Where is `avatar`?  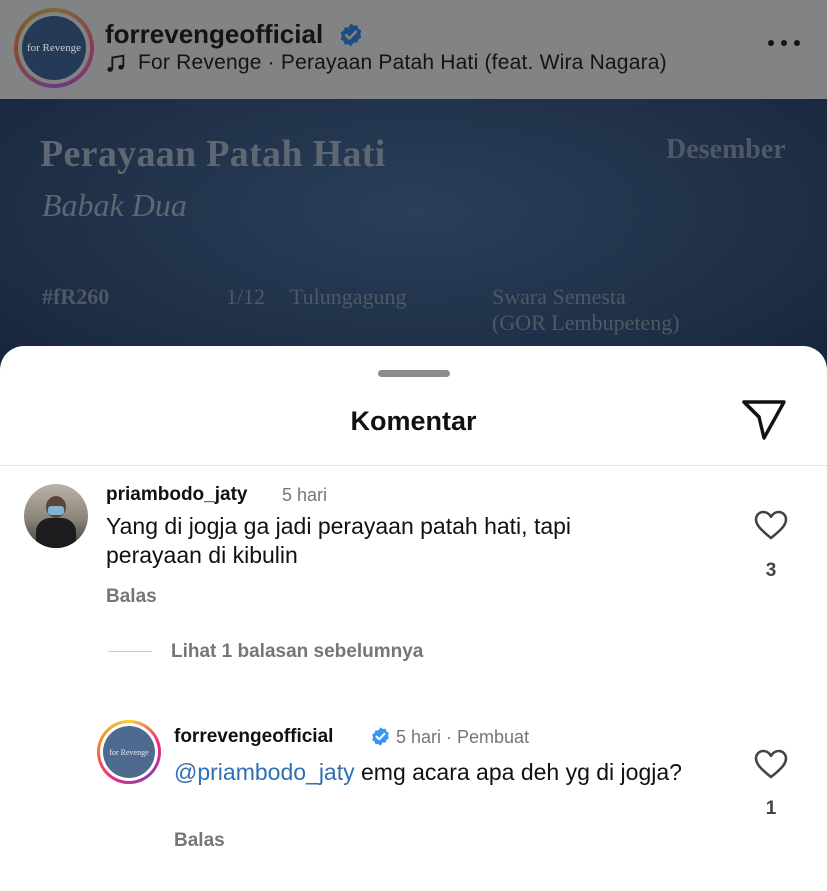
avatar is located at coordinates (56, 516).